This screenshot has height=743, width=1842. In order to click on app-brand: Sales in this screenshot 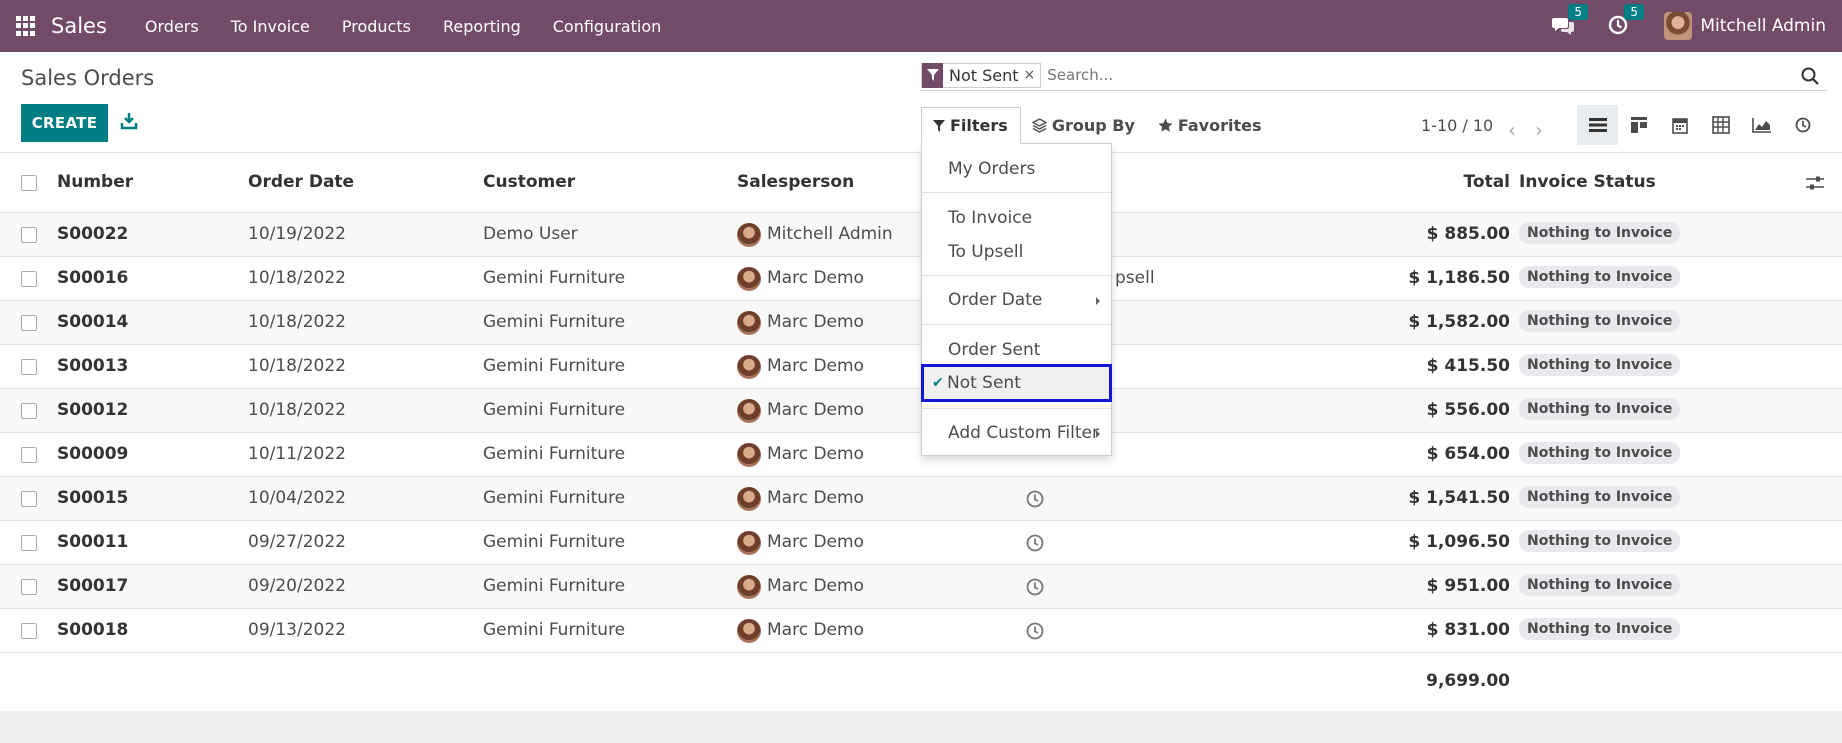, I will do `click(79, 26)`.